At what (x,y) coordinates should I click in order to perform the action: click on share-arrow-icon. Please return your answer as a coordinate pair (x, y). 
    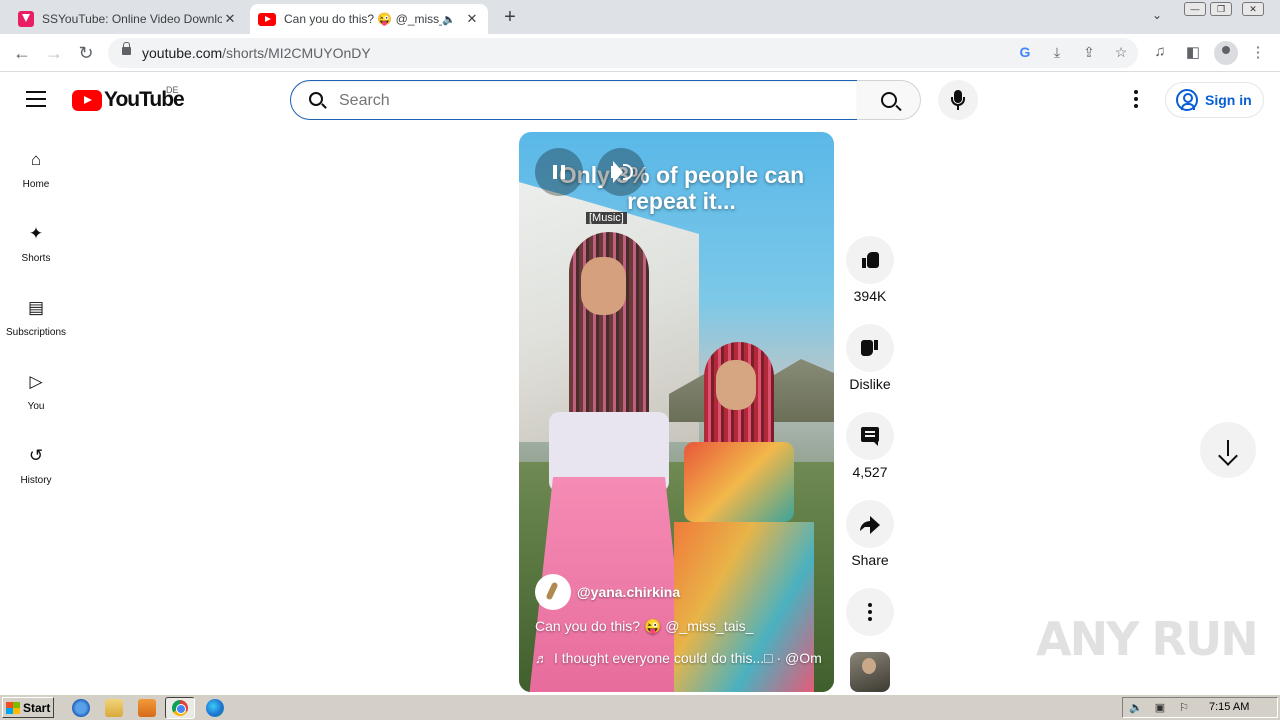
    Looking at the image, I should click on (870, 524).